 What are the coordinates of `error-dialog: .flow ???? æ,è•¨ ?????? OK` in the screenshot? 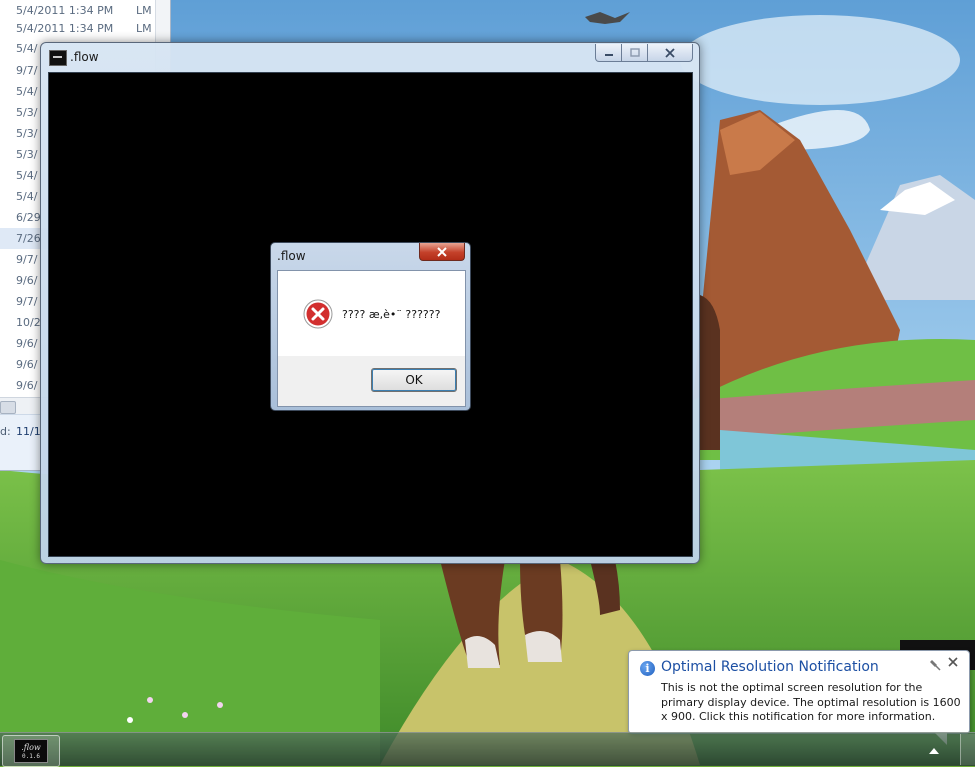 It's located at (370, 326).